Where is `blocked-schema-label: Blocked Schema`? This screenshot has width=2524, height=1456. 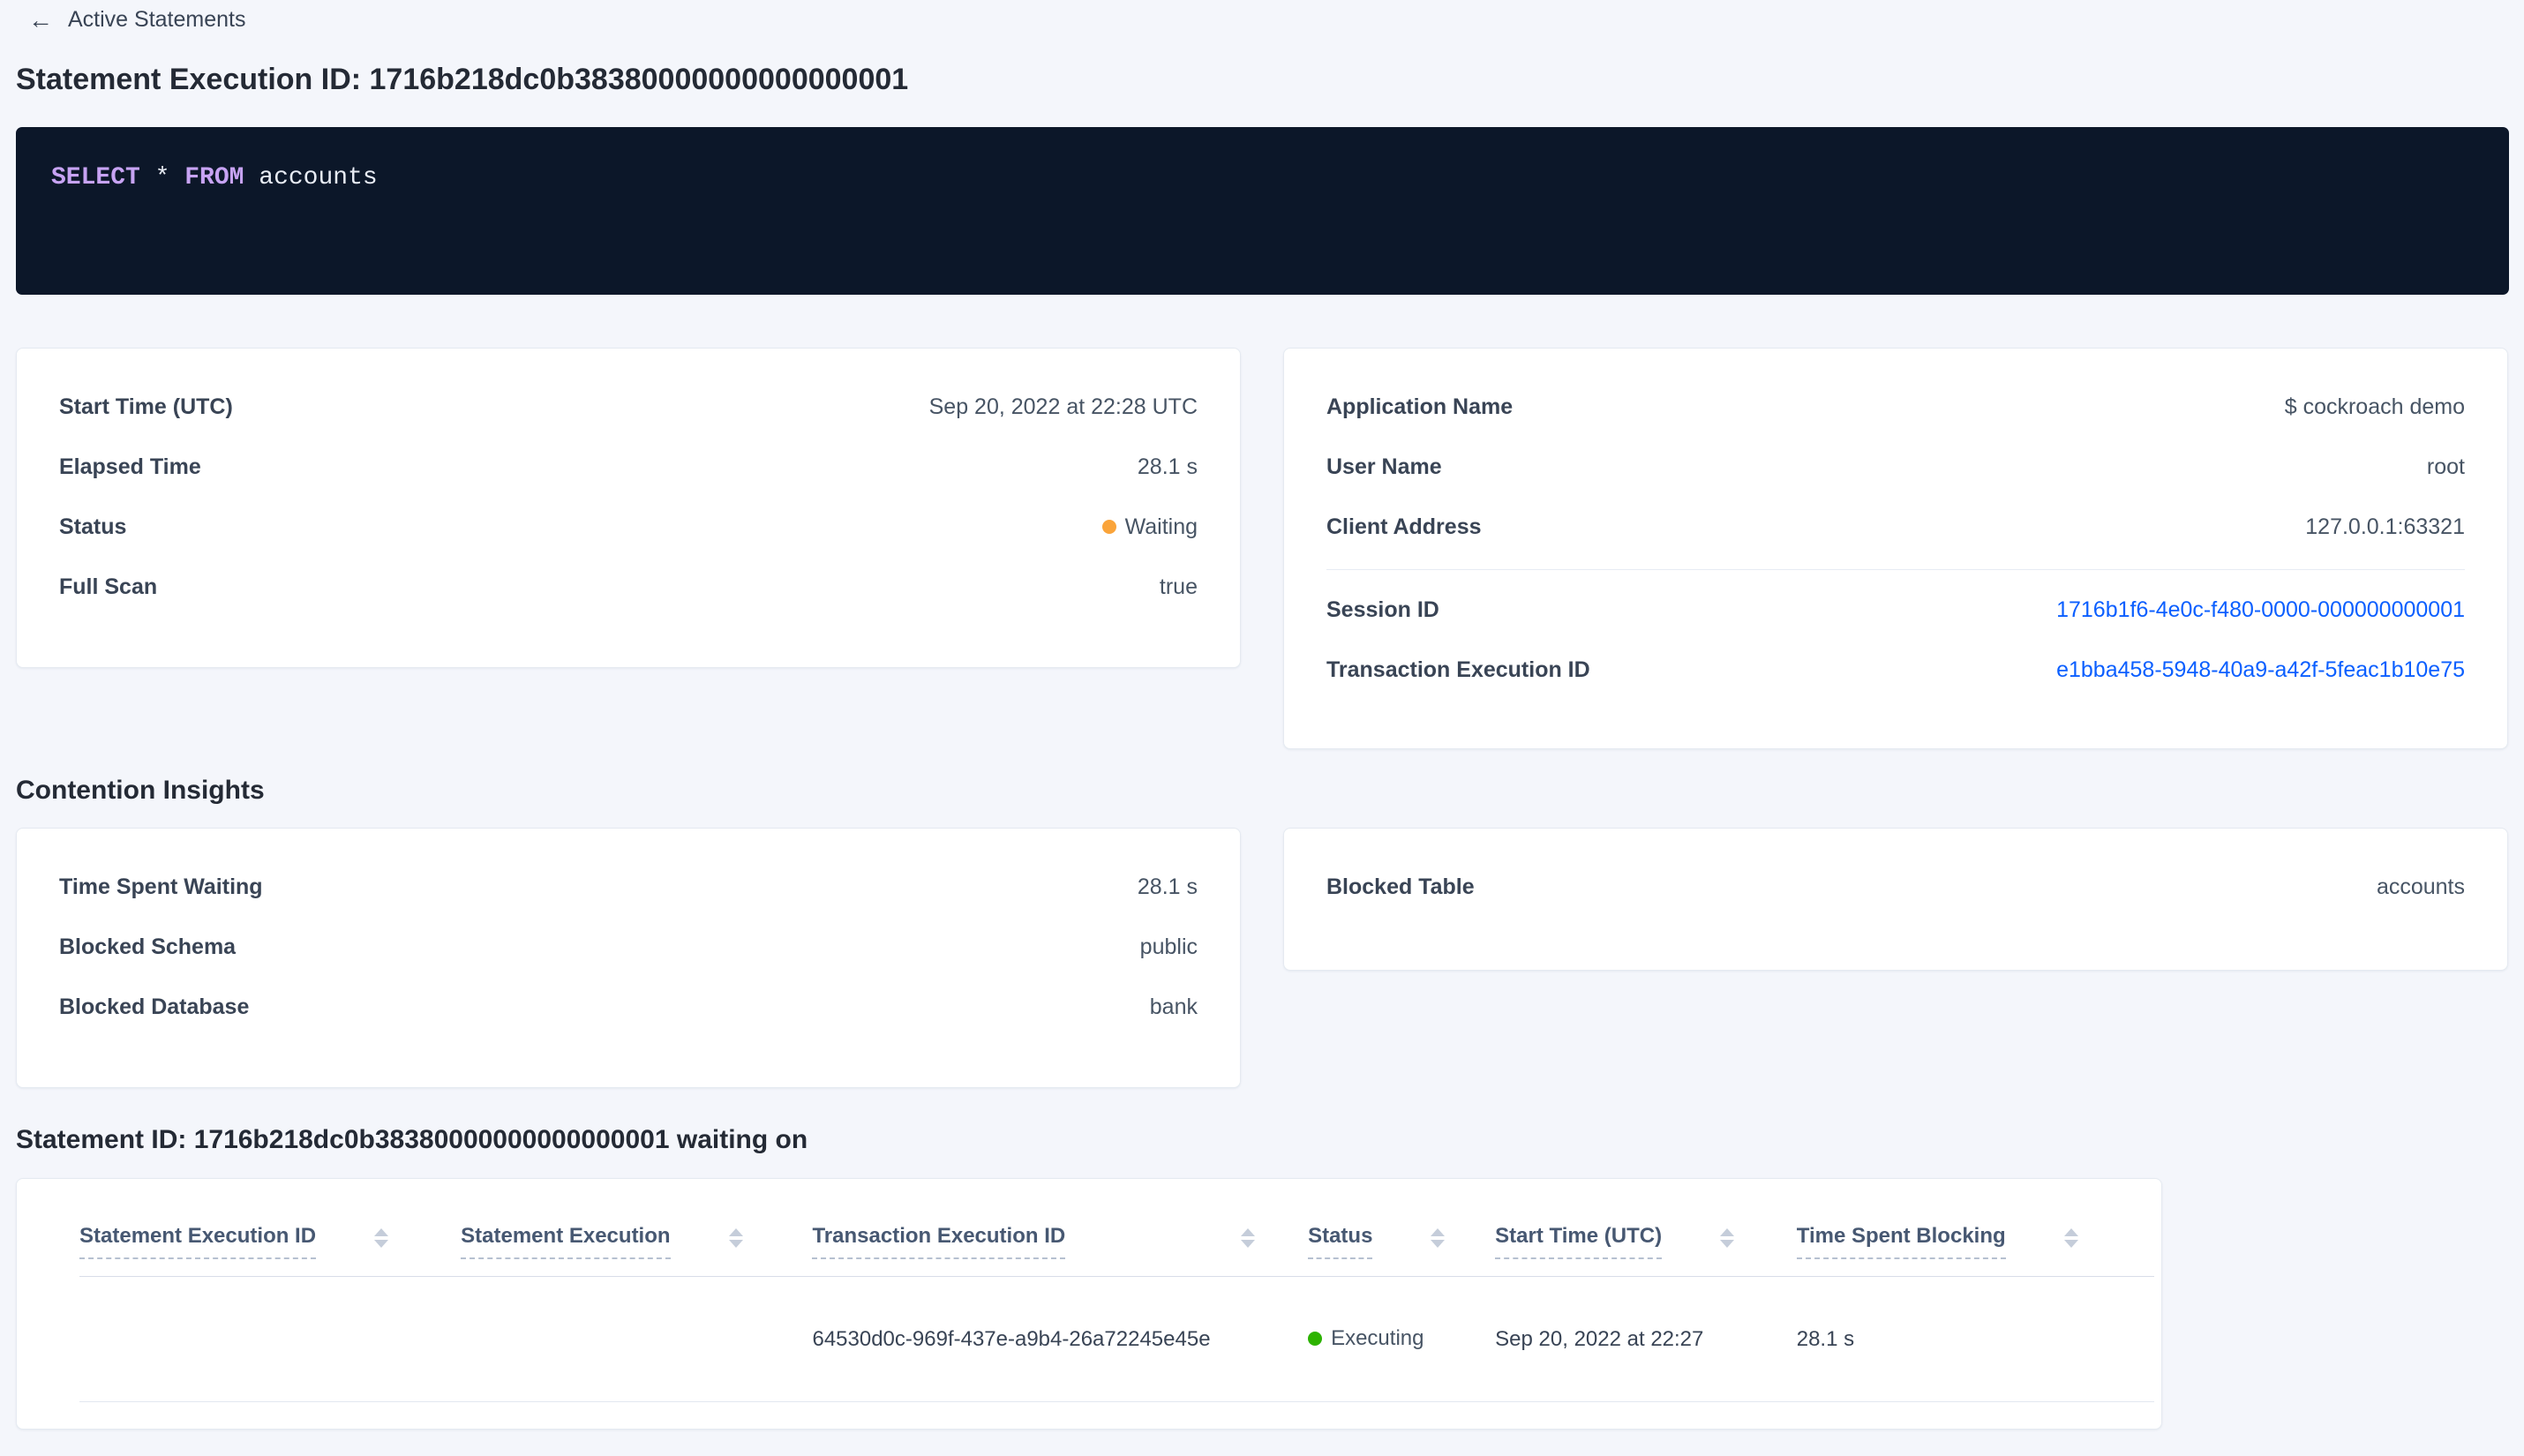 blocked-schema-label: Blocked Schema is located at coordinates (148, 946).